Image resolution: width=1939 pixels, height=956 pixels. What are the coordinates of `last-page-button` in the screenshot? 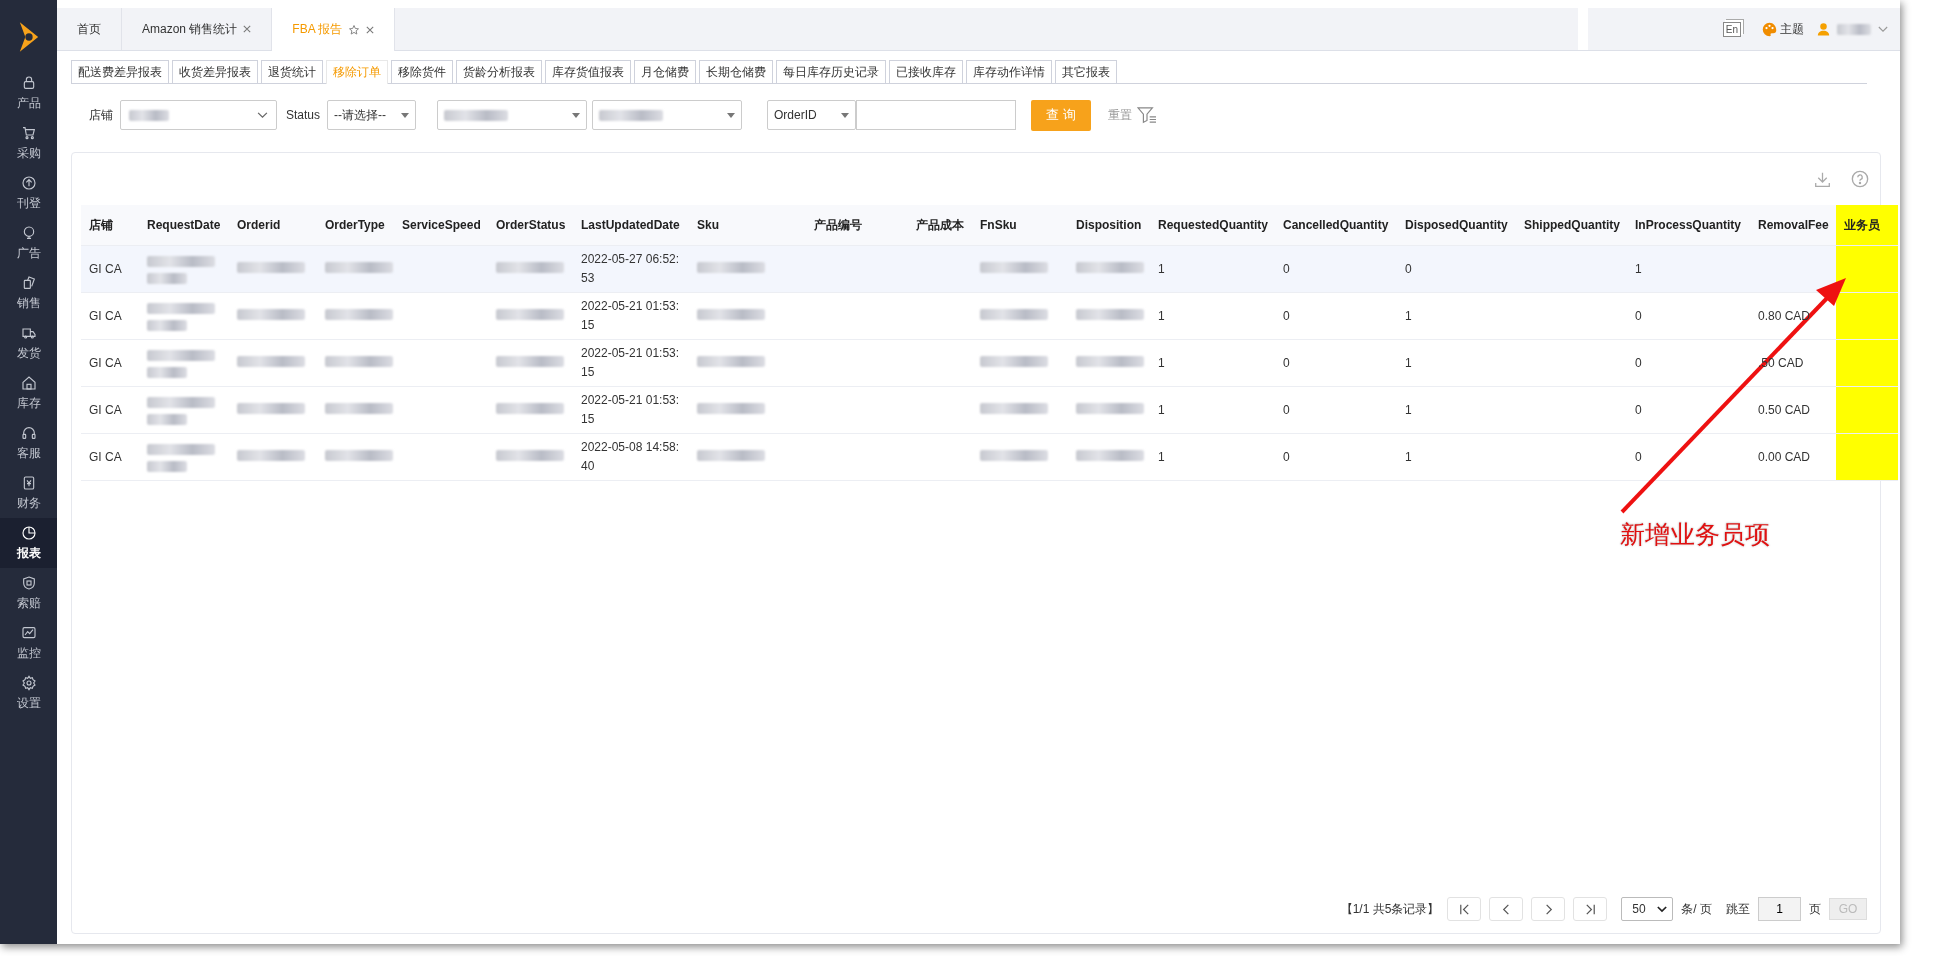 It's located at (1590, 909).